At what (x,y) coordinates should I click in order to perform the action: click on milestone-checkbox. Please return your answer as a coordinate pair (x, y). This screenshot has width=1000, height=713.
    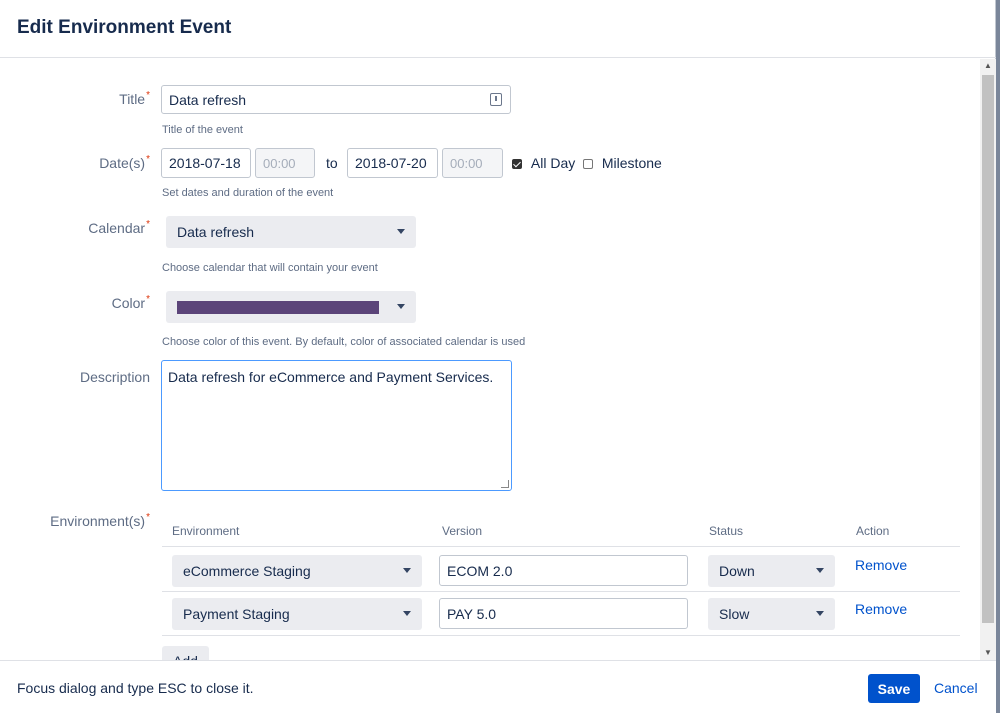
    Looking at the image, I should click on (588, 164).